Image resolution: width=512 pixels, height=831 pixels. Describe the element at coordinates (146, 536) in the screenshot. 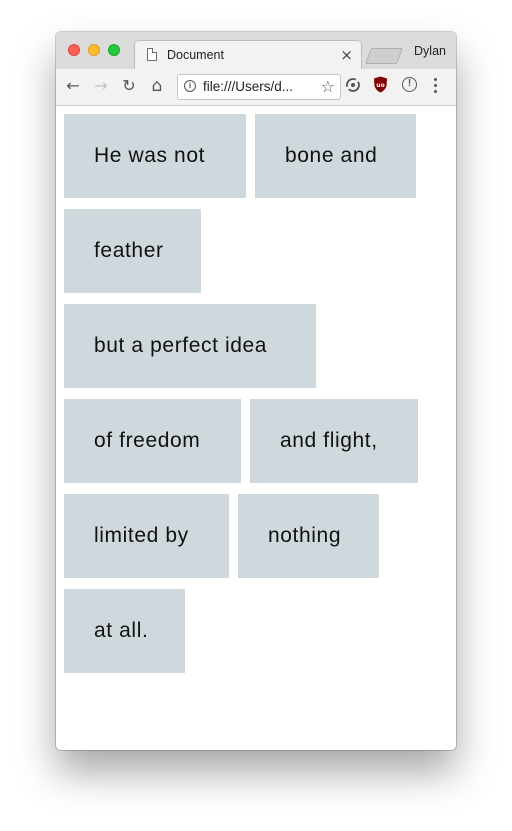

I see `text-box: limited by` at that location.